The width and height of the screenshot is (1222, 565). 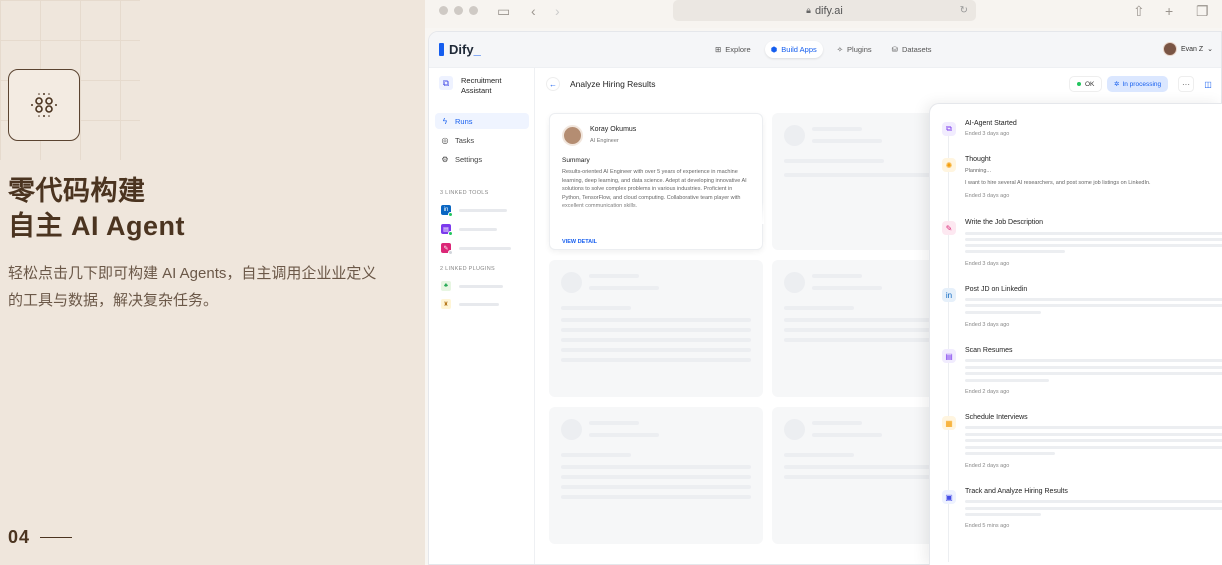 I want to click on lock-icon: 🔒︎, so click(x=808, y=10).